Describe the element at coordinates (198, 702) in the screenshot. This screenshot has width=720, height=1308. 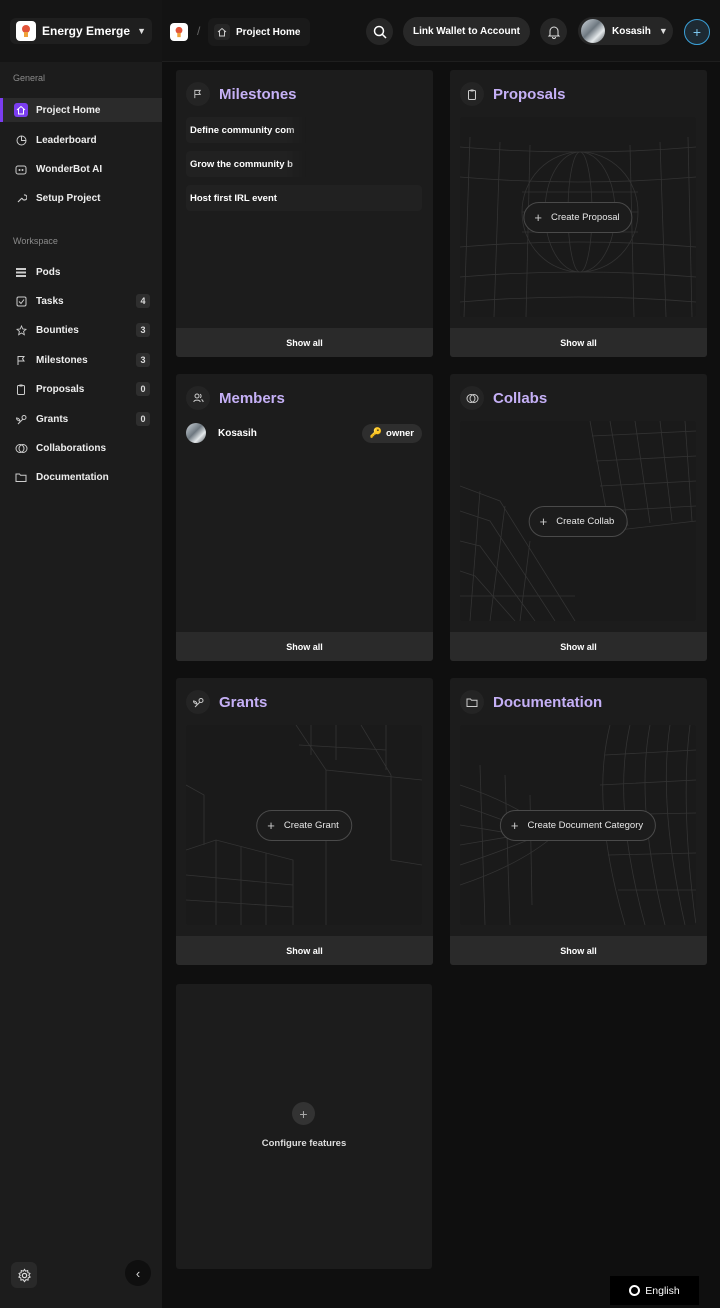
I see `sprout-icon` at that location.